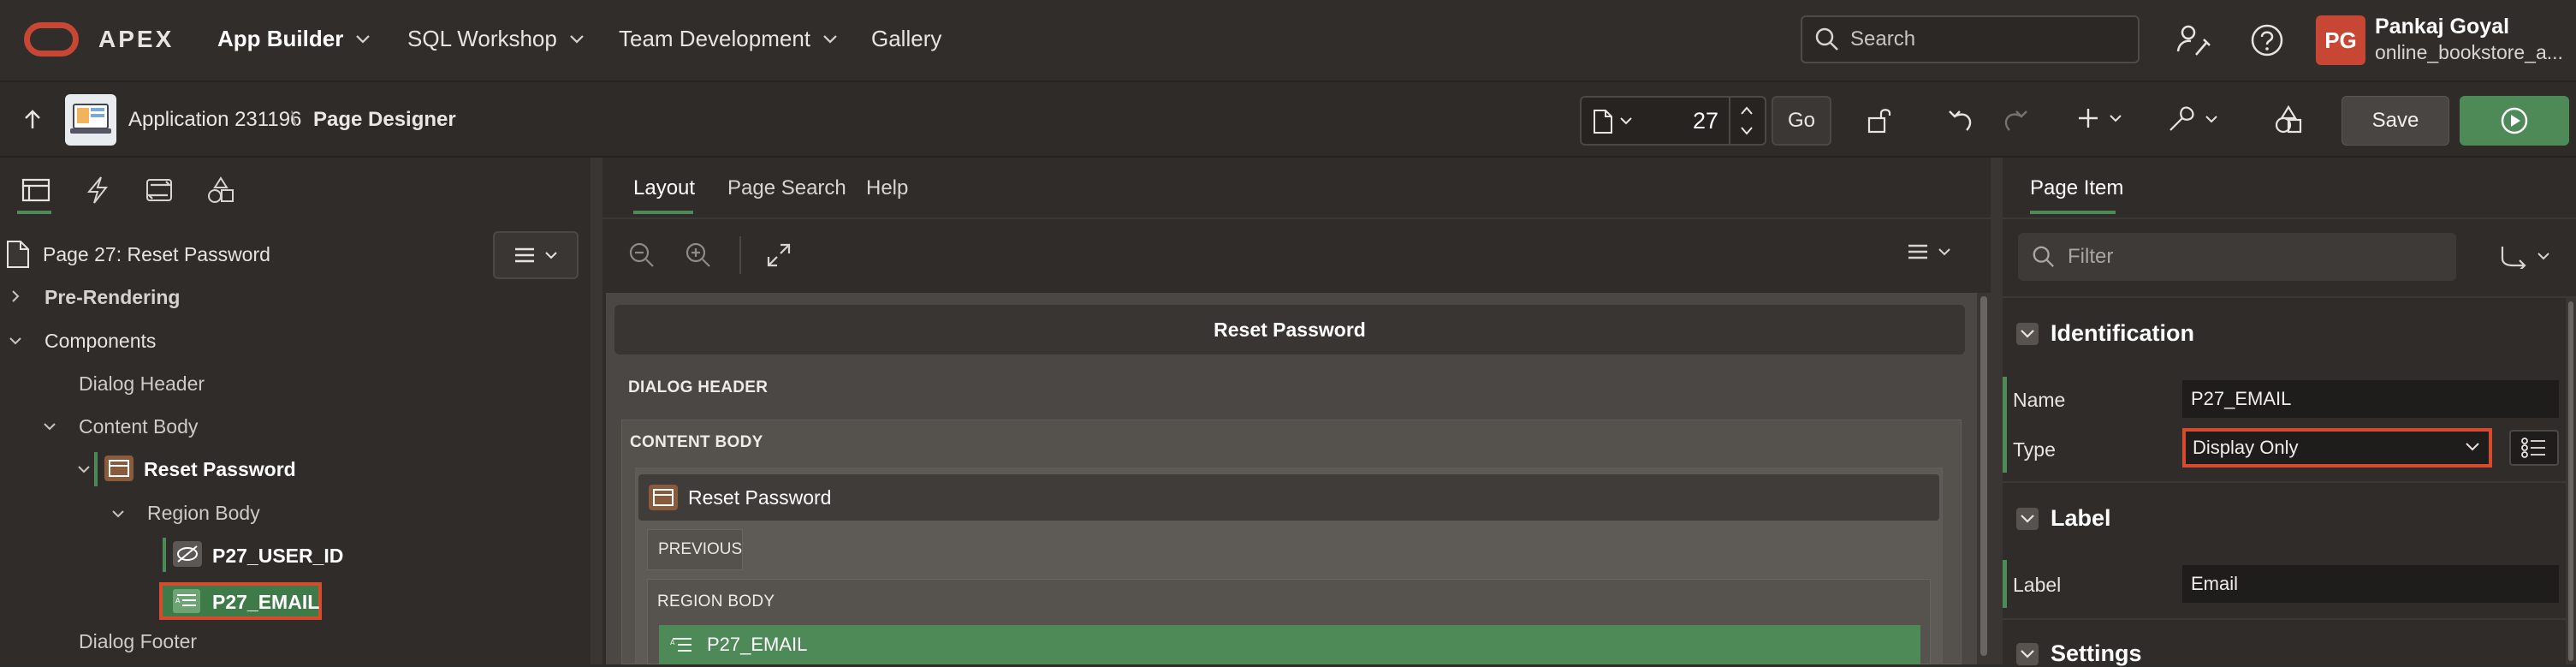 The height and width of the screenshot is (667, 2576). Describe the element at coordinates (1684, 121) in the screenshot. I see `page-number-input: 27` at that location.